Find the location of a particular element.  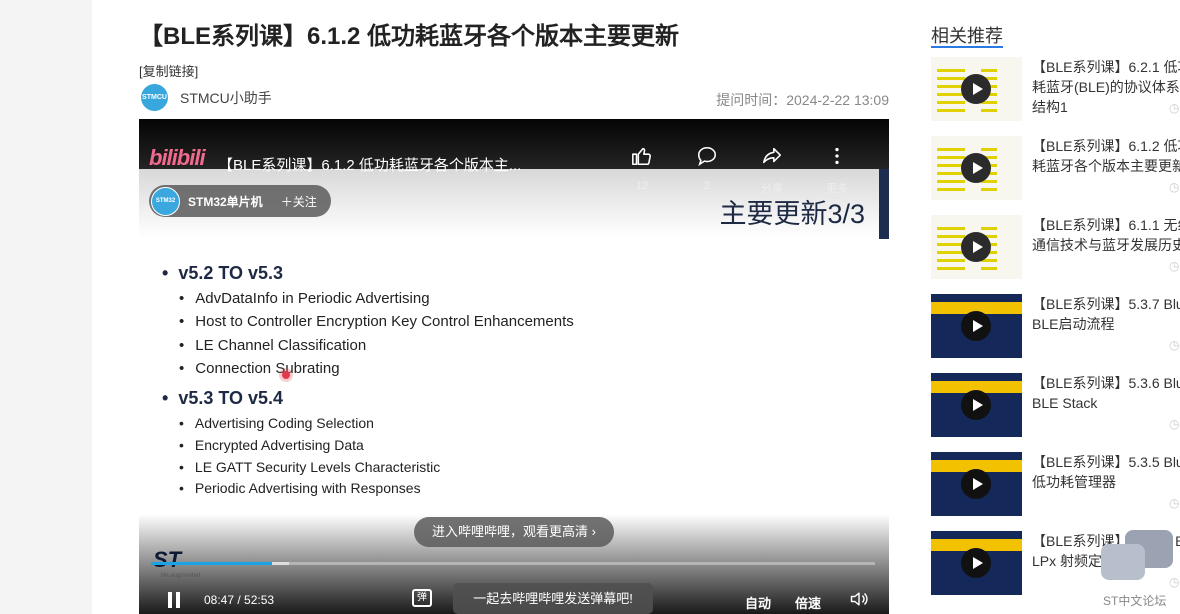

share-button: 分享 is located at coordinates (772, 170).